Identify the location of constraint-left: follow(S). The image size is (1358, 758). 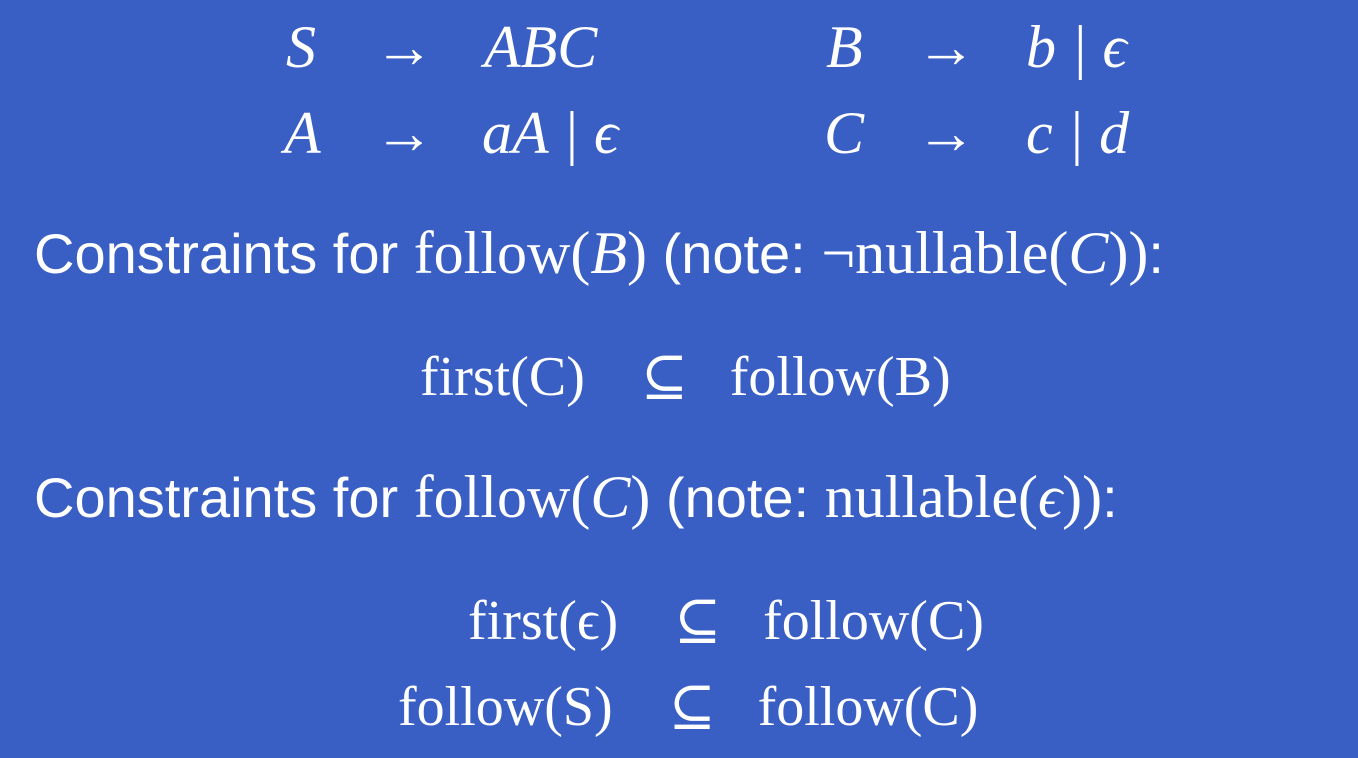
(505, 707).